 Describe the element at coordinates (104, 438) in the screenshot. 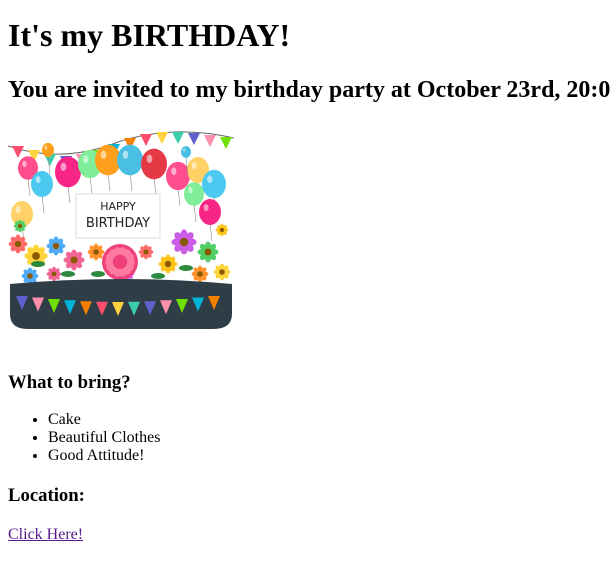

I see `list-item: Beautiful Clothes` at that location.